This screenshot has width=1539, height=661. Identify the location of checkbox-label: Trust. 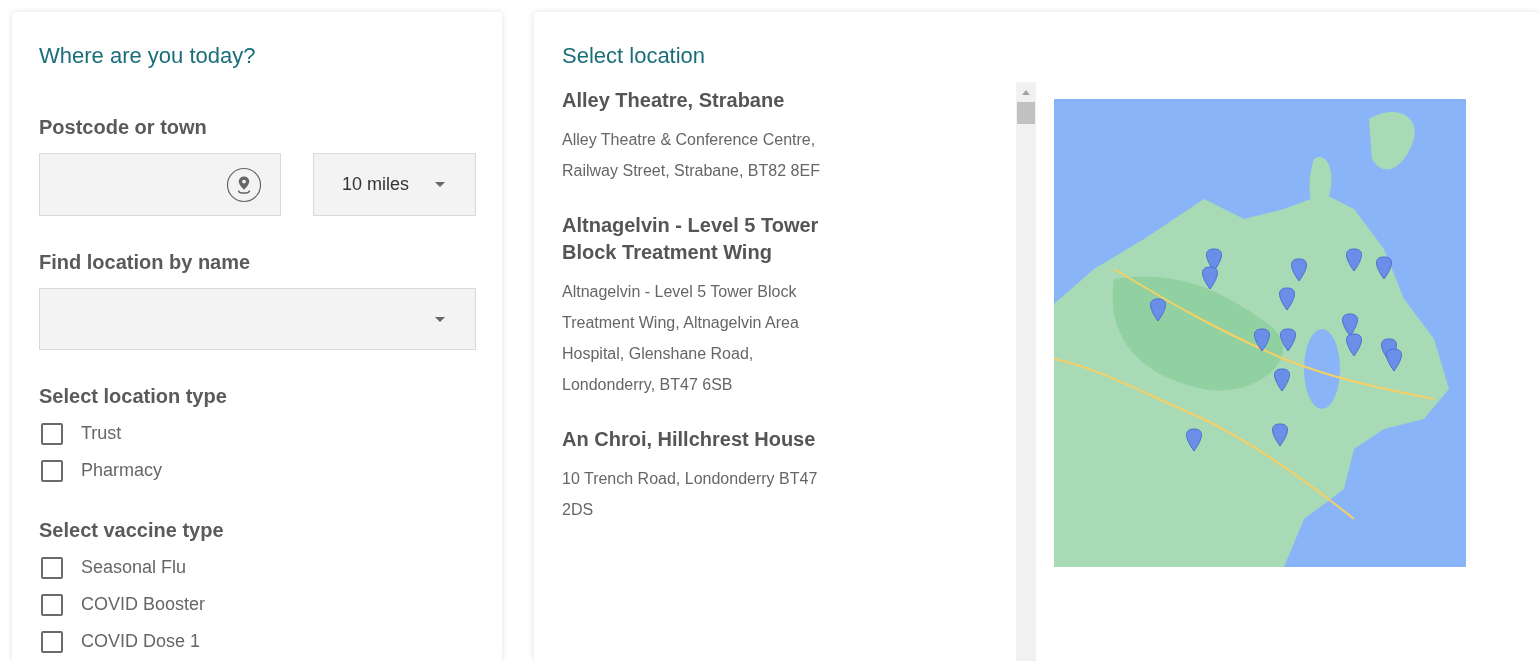
(101, 433).